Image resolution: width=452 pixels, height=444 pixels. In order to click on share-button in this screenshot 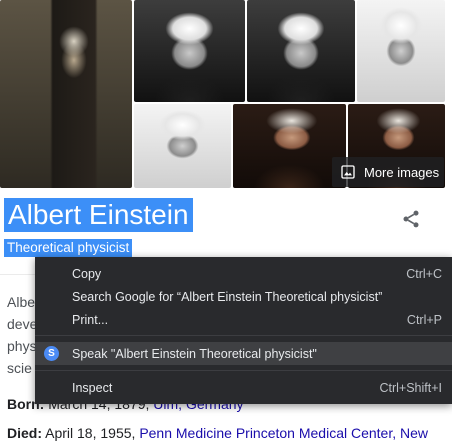, I will do `click(411, 219)`.